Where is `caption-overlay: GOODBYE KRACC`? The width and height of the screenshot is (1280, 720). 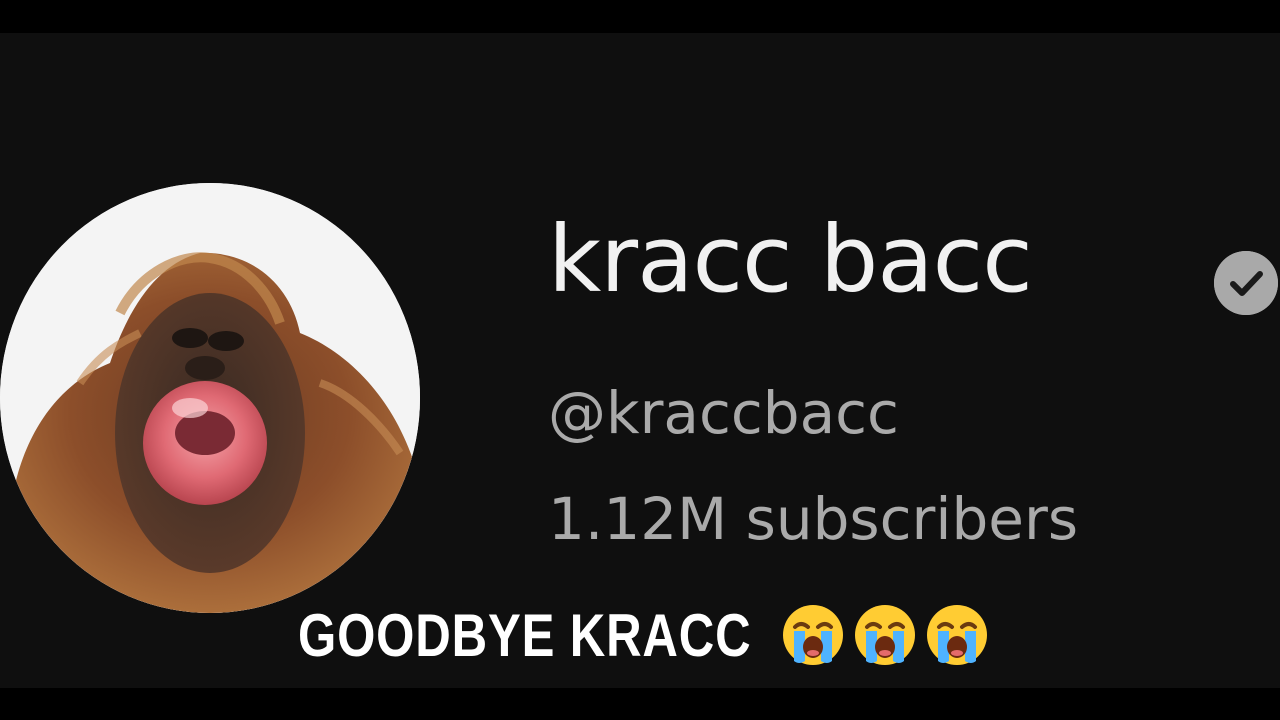
caption-overlay: GOODBYE KRACC is located at coordinates (643, 635).